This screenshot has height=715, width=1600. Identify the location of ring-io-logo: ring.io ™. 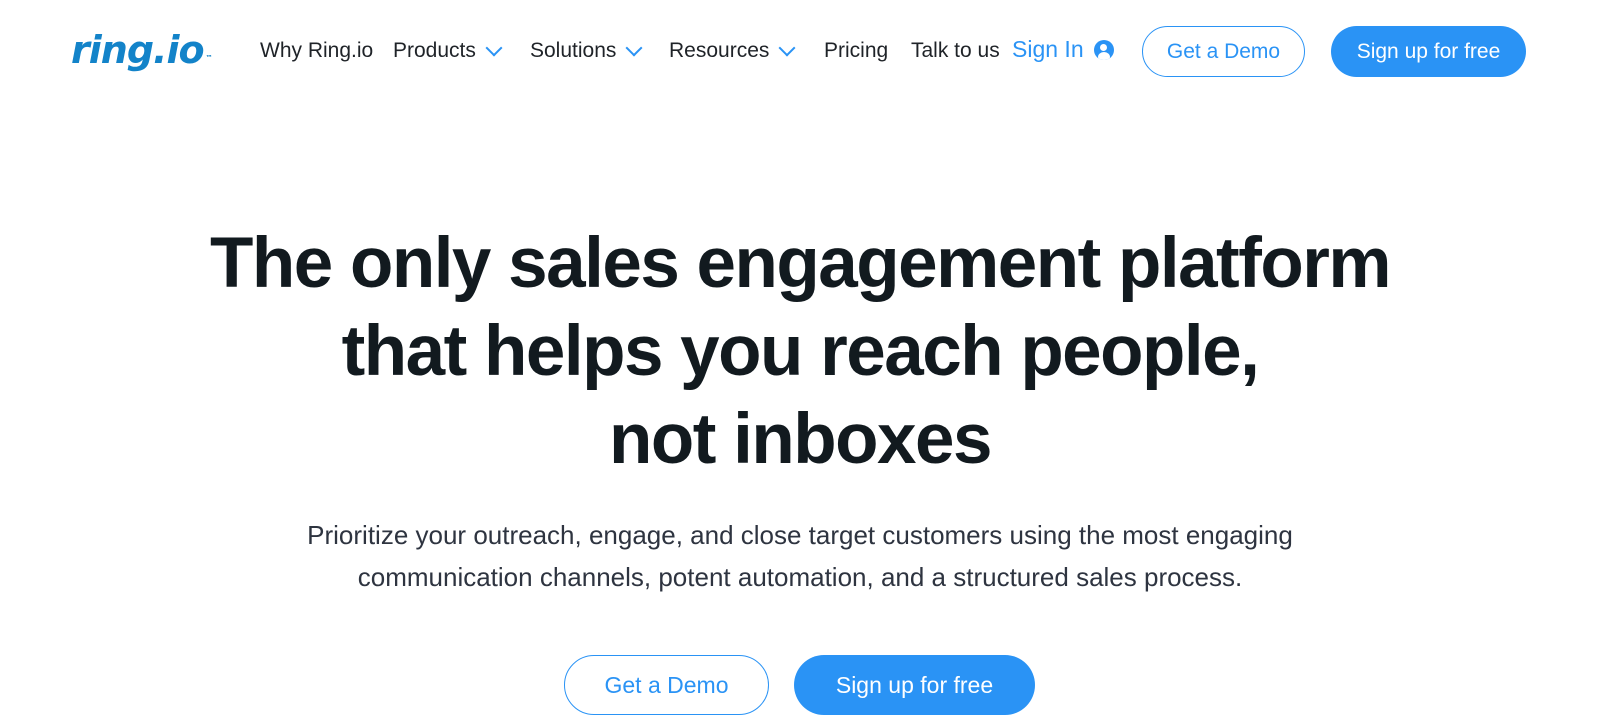
(142, 50).